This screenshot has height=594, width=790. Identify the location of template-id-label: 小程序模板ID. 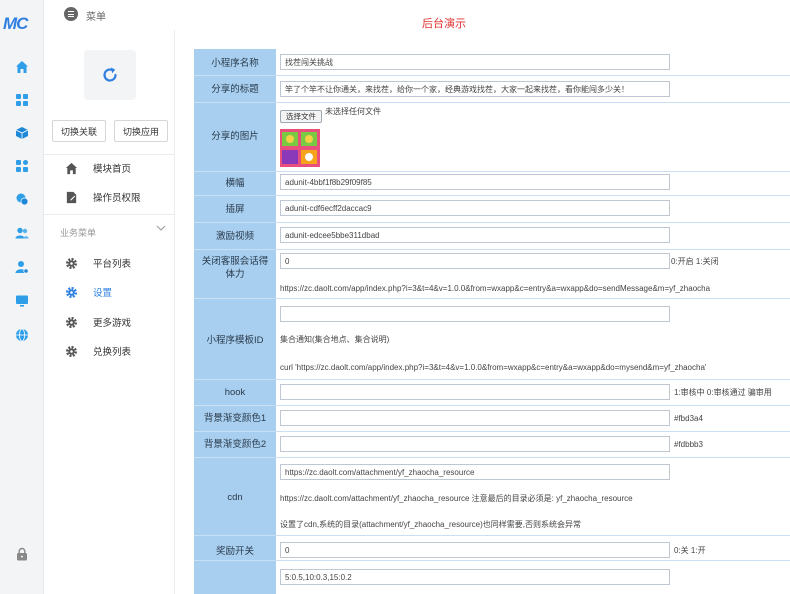
(235, 340).